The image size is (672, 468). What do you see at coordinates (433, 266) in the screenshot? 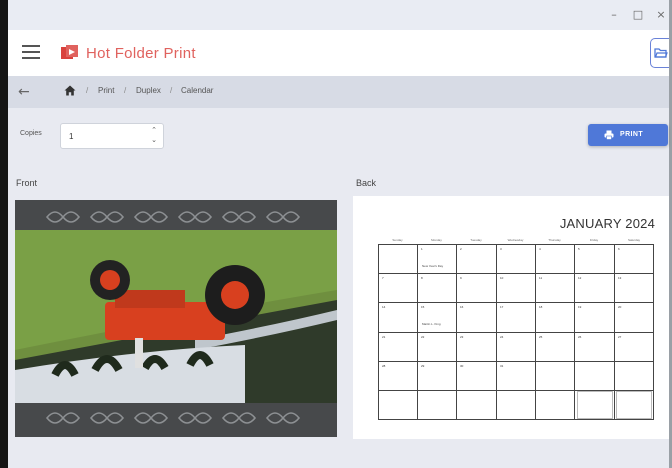
I see `calendar-event: New Year's Day` at bounding box center [433, 266].